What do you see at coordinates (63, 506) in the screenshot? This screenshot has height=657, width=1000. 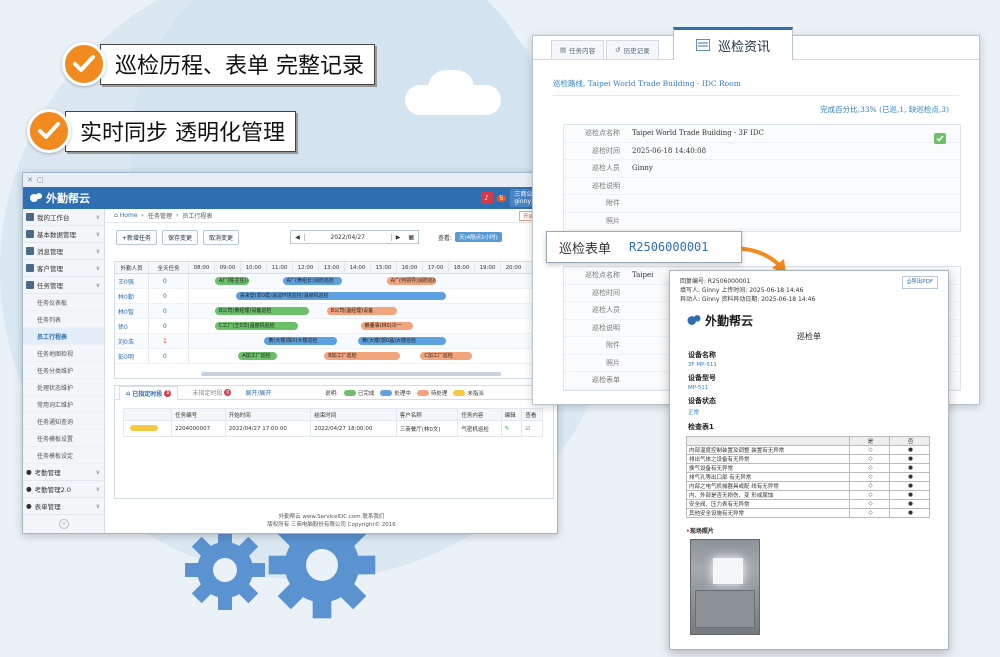 I see `sidebar-bottom-item-2: ● 表单管理 ∨` at bounding box center [63, 506].